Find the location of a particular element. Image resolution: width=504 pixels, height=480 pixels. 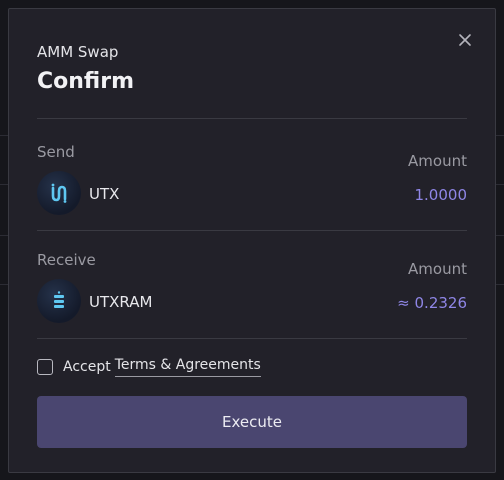

close-button is located at coordinates (465, 40).